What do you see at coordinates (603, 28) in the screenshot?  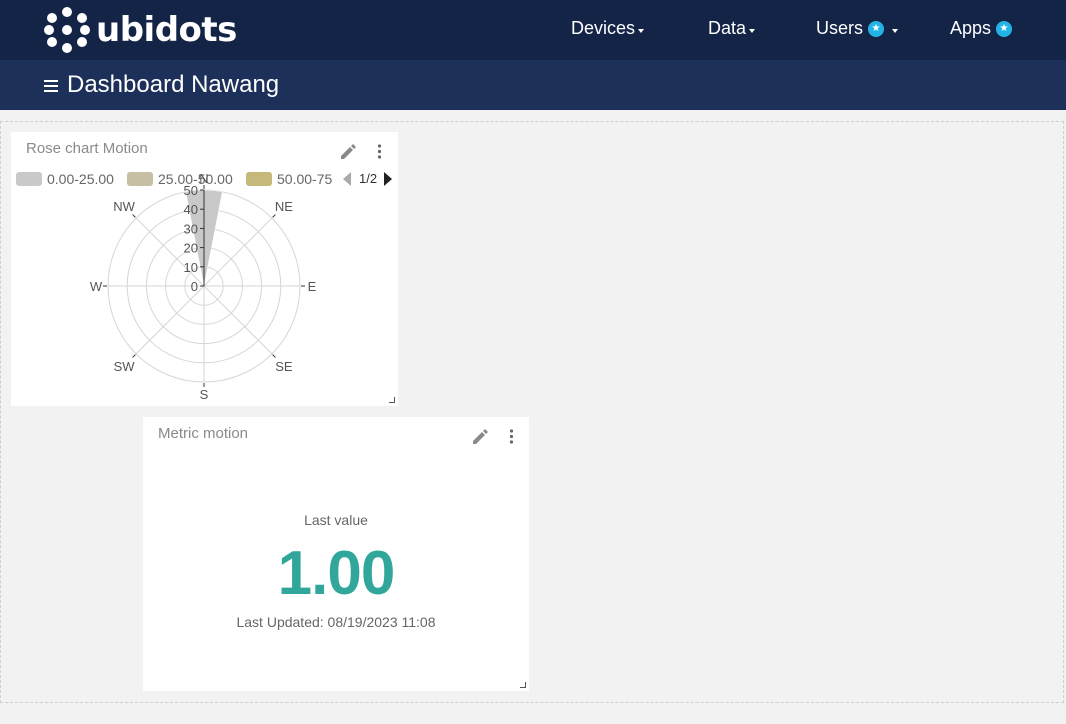 I see `nav-devices-label: Devices` at bounding box center [603, 28].